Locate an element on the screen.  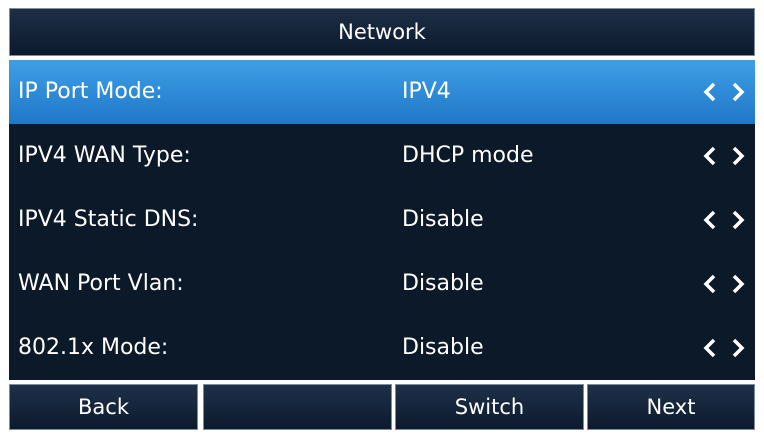
page-title-bar: Network is located at coordinates (382, 32).